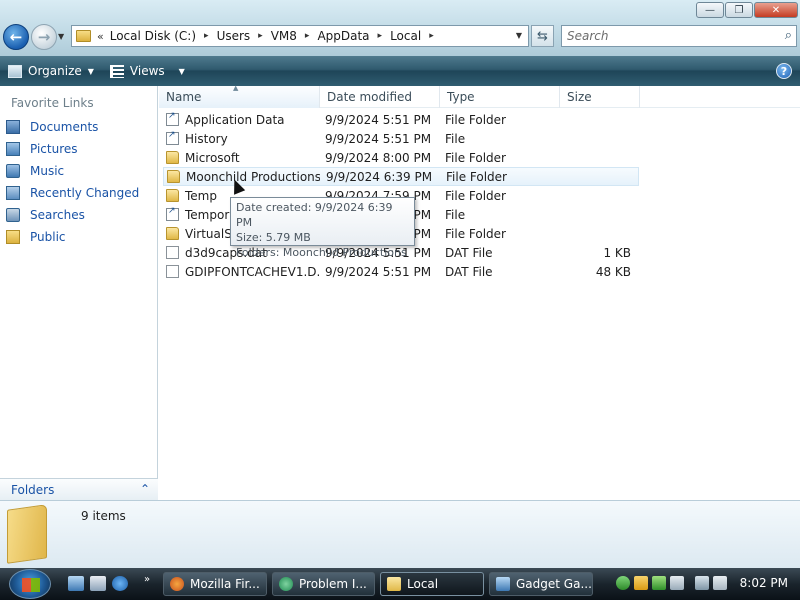  Describe the element at coordinates (739, 10) in the screenshot. I see `maximize-button: ❐` at that location.